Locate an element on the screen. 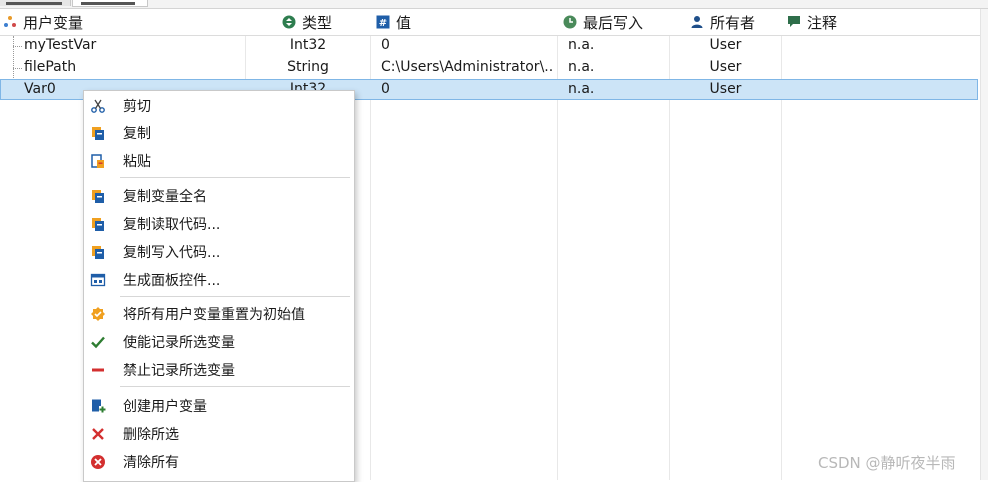 This screenshot has width=988, height=482. vertical-scrollbar is located at coordinates (984, 244).